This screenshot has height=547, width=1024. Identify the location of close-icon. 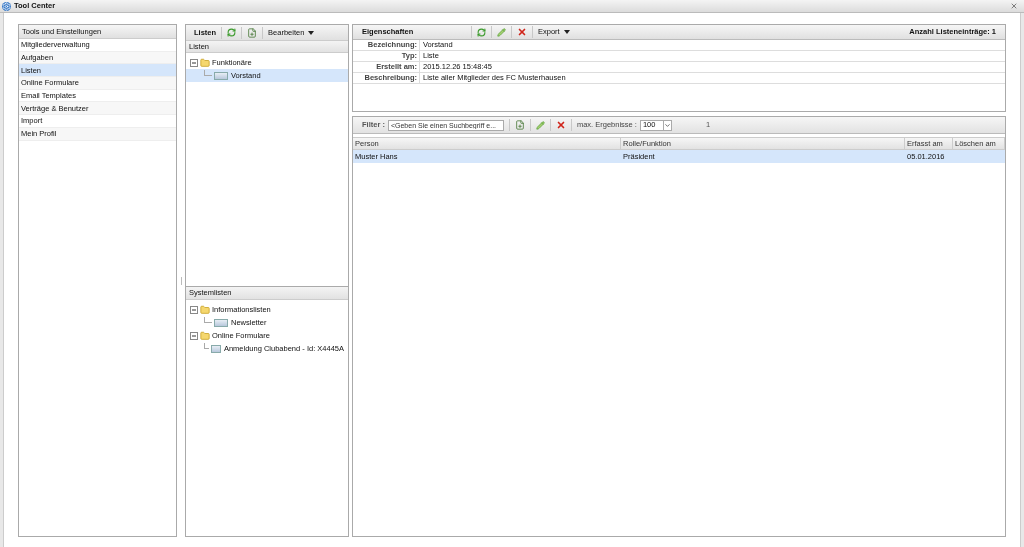
(1014, 6).